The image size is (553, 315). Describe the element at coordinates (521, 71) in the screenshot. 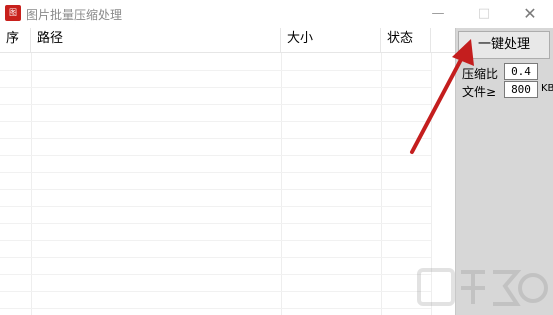

I see `ratio-input` at that location.